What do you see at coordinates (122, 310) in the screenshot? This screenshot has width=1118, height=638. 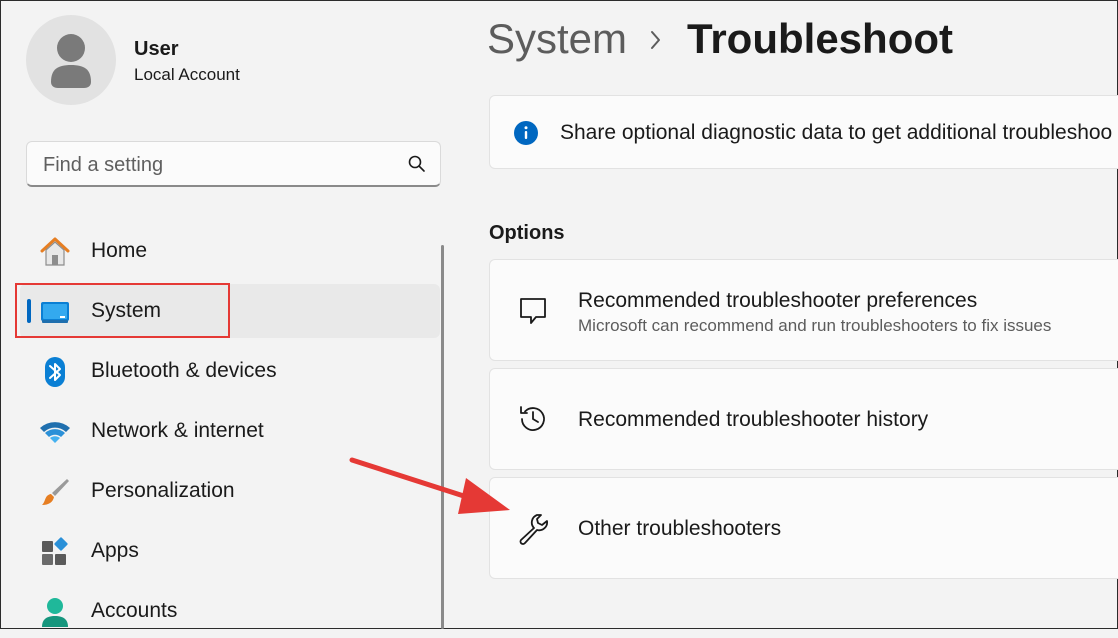 I see `annotation-highlight-box` at bounding box center [122, 310].